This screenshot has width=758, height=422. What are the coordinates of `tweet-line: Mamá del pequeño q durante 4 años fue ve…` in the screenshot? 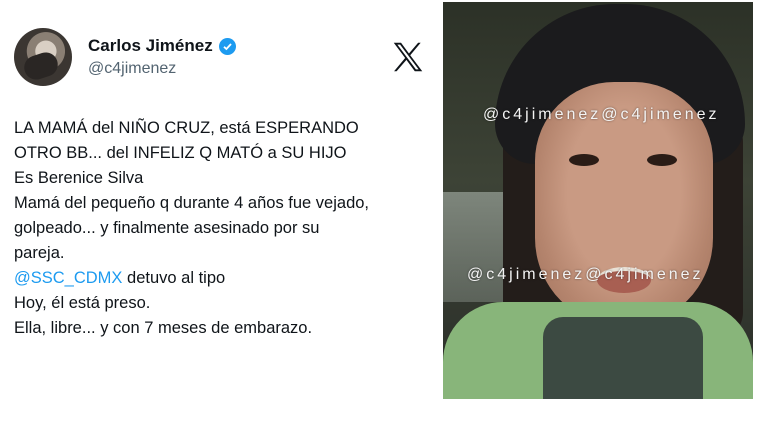 It's located at (192, 203).